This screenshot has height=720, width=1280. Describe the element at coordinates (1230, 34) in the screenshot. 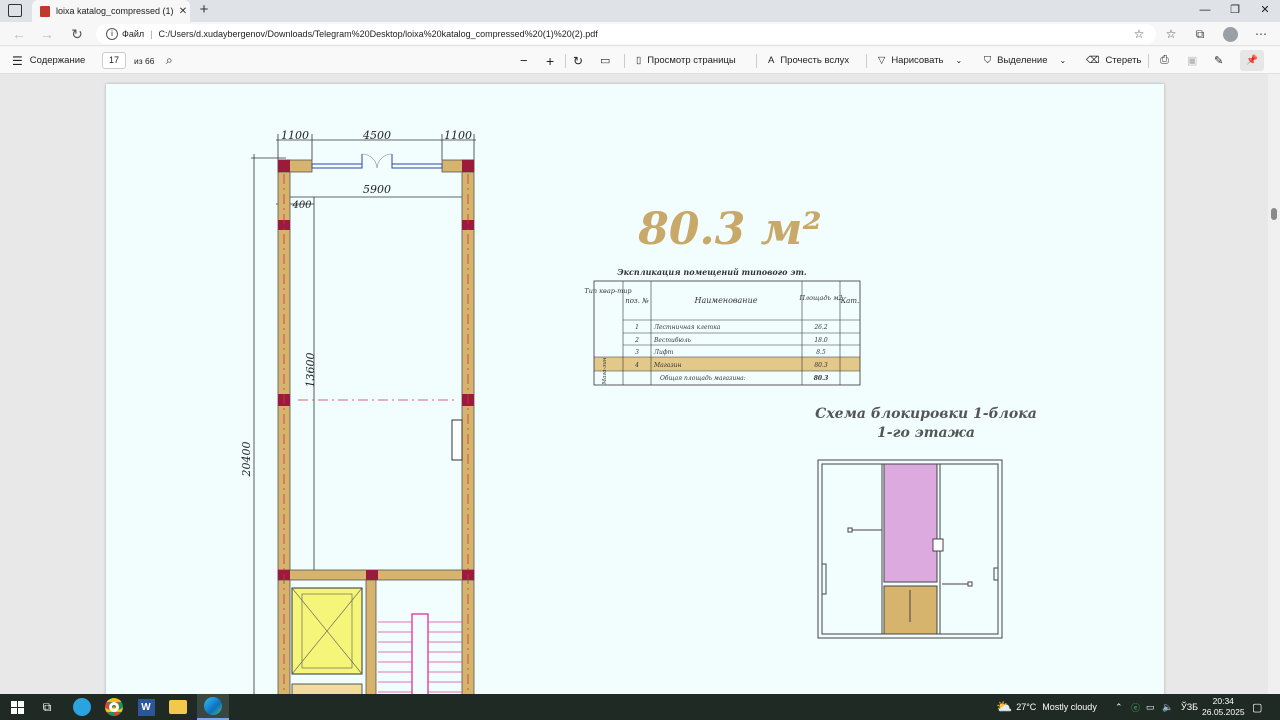

I see `profile-avatar` at that location.